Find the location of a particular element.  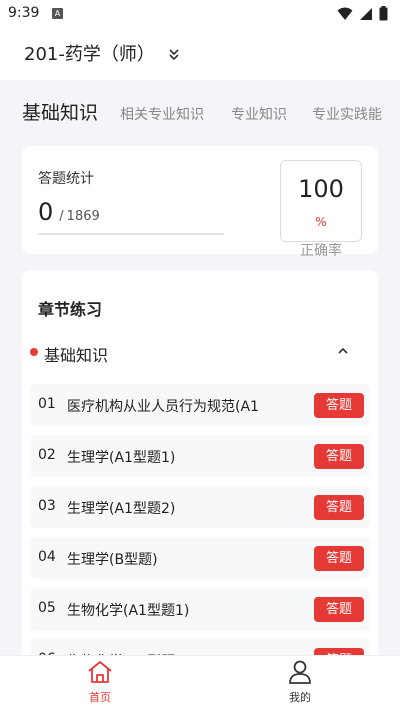

tab-professional-practice: 专业实践能 is located at coordinates (347, 114).